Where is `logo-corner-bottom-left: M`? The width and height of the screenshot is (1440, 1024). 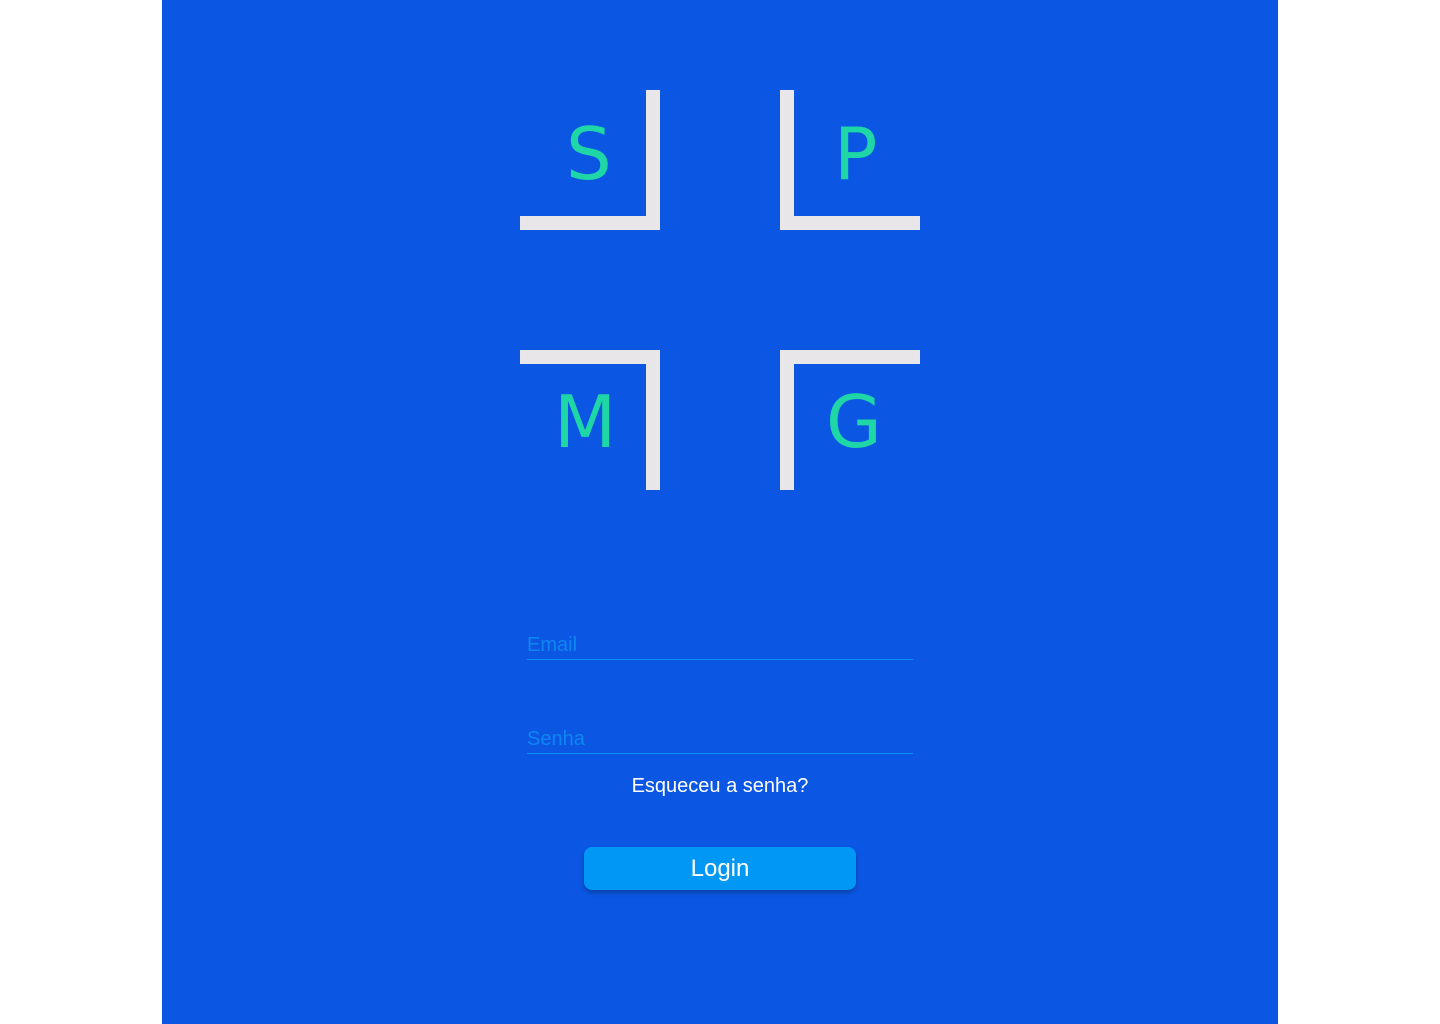
logo-corner-bottom-left: M is located at coordinates (590, 420).